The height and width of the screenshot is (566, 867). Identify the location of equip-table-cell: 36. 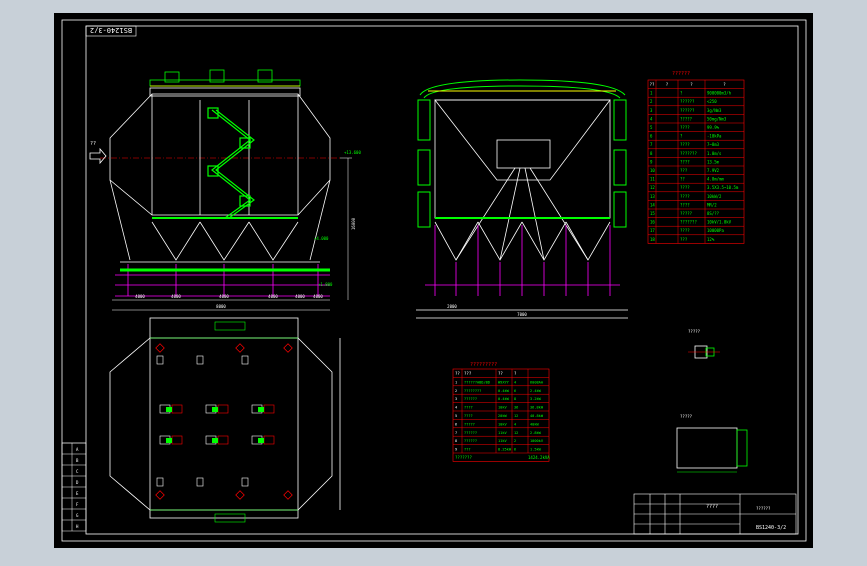
(516, 408).